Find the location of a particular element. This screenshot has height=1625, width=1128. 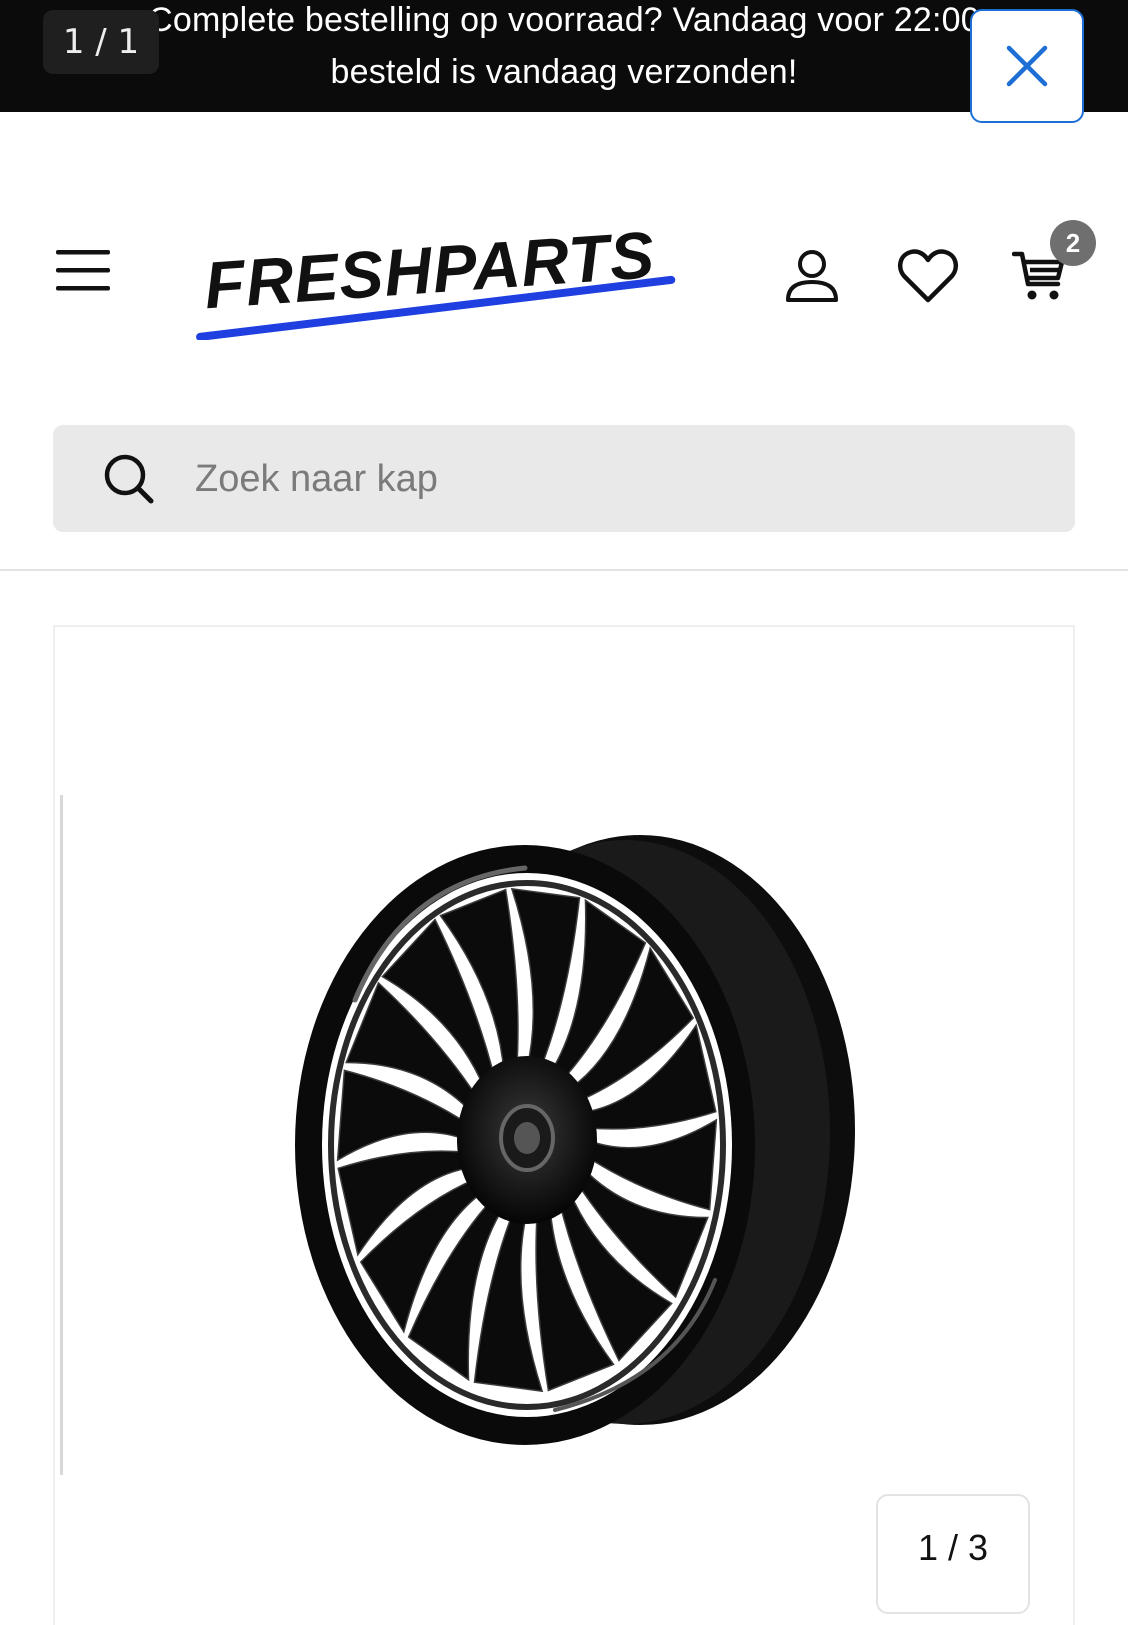

freshparts-logo: FRESHPARTS is located at coordinates (440, 270).